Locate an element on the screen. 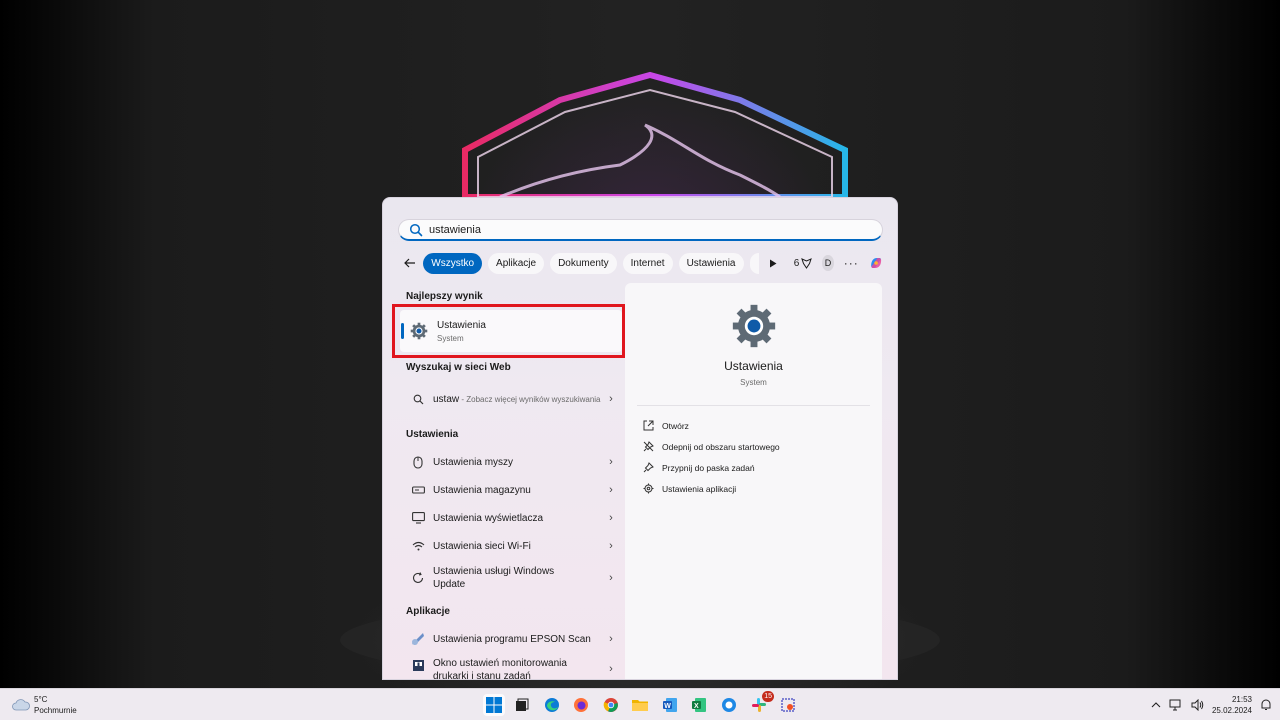 The width and height of the screenshot is (1280, 720). more-filters-button is located at coordinates (772, 263).